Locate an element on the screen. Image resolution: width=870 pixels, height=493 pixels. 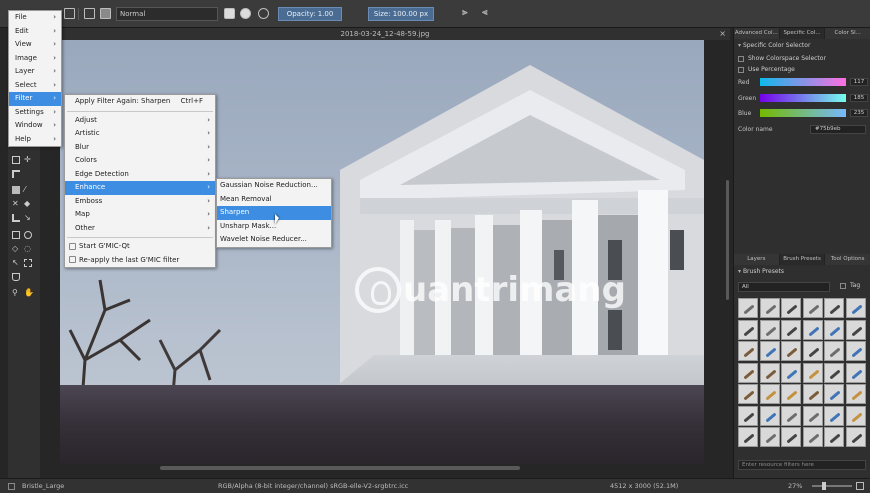
horizontal-scrollbar is located at coordinates (340, 468).